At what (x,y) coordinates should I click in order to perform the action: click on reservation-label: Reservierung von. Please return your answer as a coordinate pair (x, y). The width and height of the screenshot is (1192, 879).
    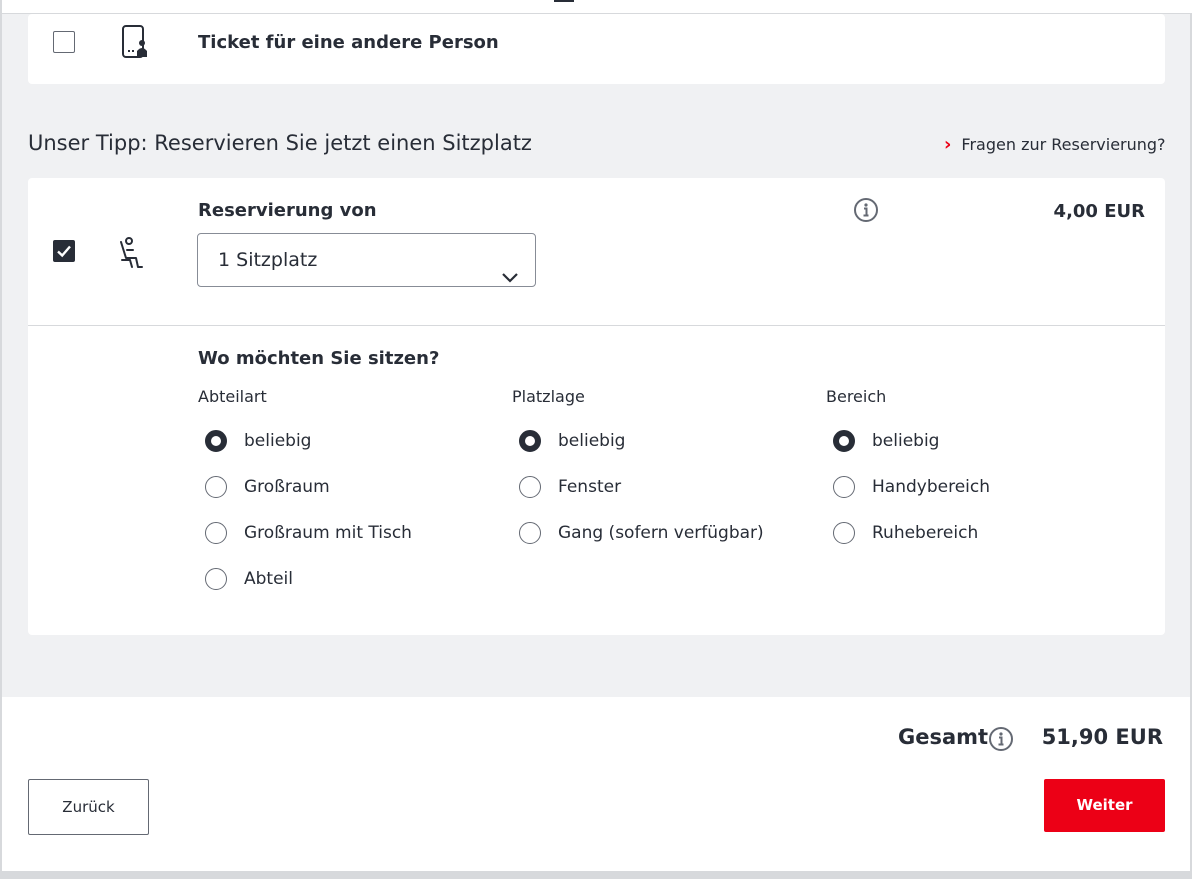
    Looking at the image, I should click on (287, 210).